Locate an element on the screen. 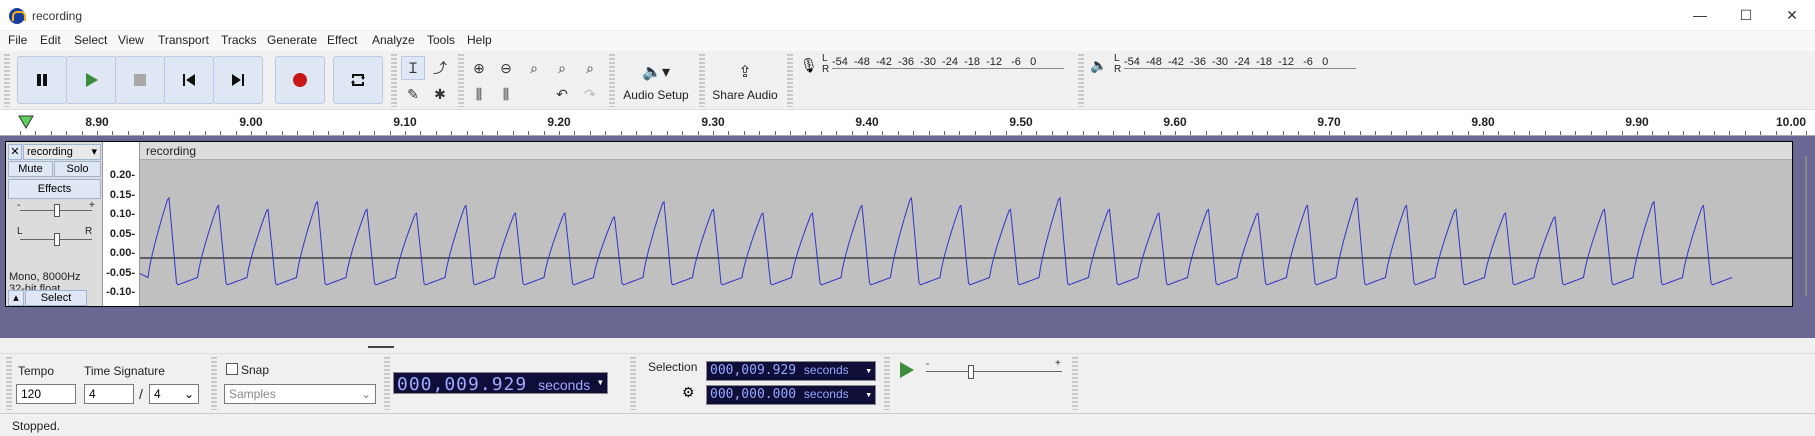 The width and height of the screenshot is (1815, 436). time-sig-numerator-input: 4 is located at coordinates (109, 394).